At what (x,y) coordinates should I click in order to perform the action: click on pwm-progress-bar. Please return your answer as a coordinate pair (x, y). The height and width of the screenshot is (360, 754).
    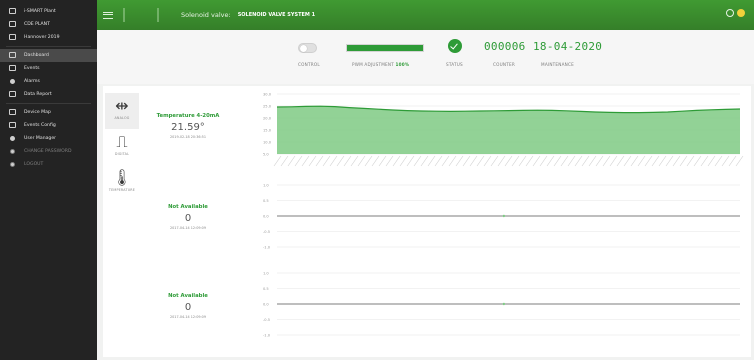
    Looking at the image, I should click on (385, 48).